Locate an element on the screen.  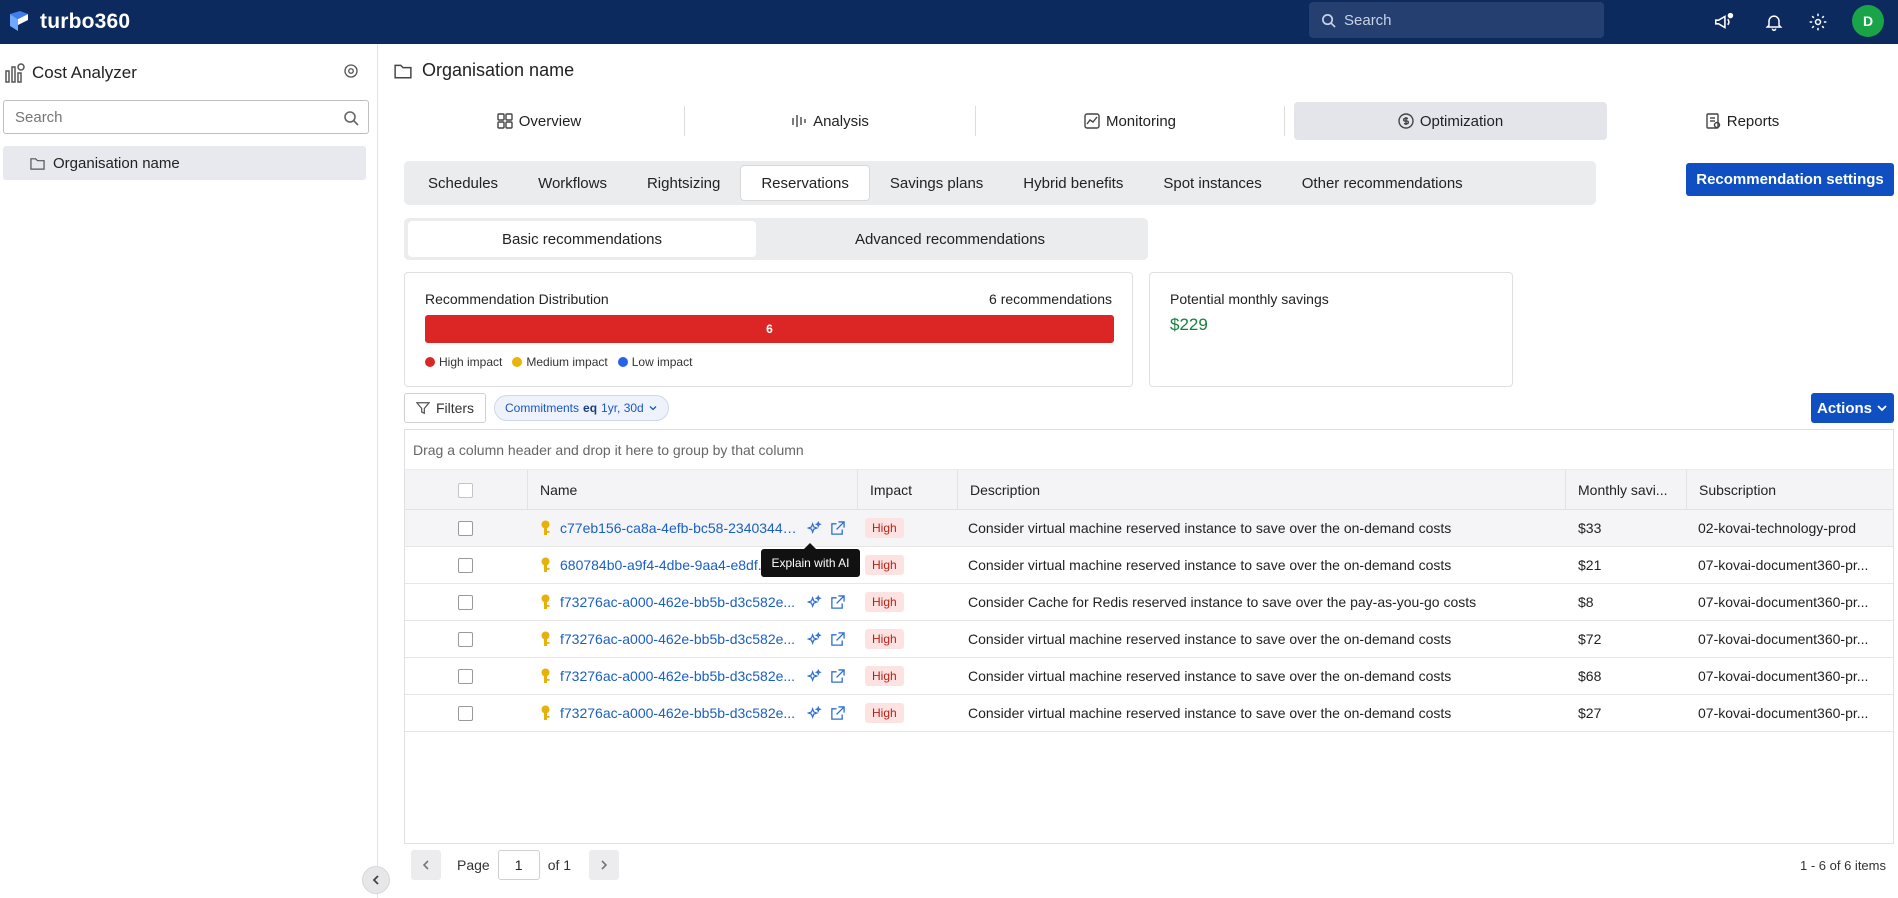
filters-button: Filters is located at coordinates (445, 408).